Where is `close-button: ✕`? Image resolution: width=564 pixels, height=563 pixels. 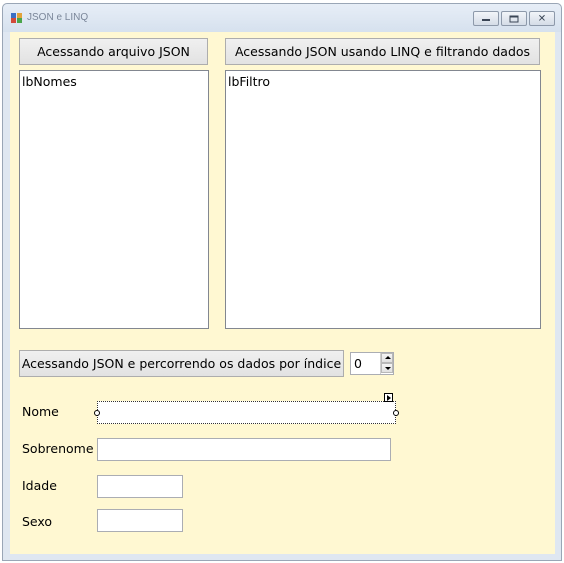
close-button: ✕ is located at coordinates (542, 18).